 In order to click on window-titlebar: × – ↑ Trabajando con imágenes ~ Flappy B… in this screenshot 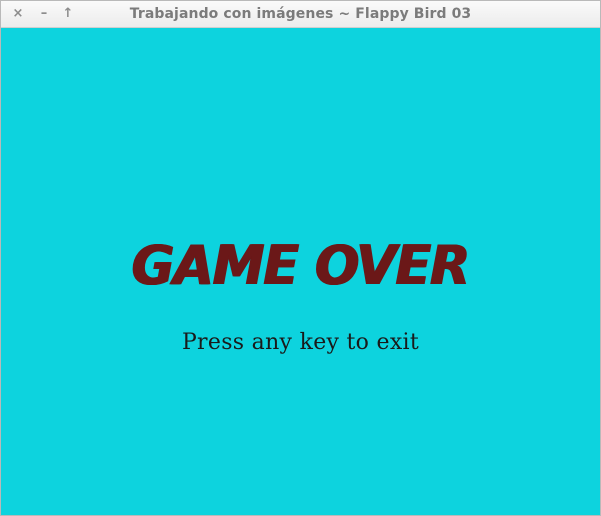, I will do `click(300, 14)`.